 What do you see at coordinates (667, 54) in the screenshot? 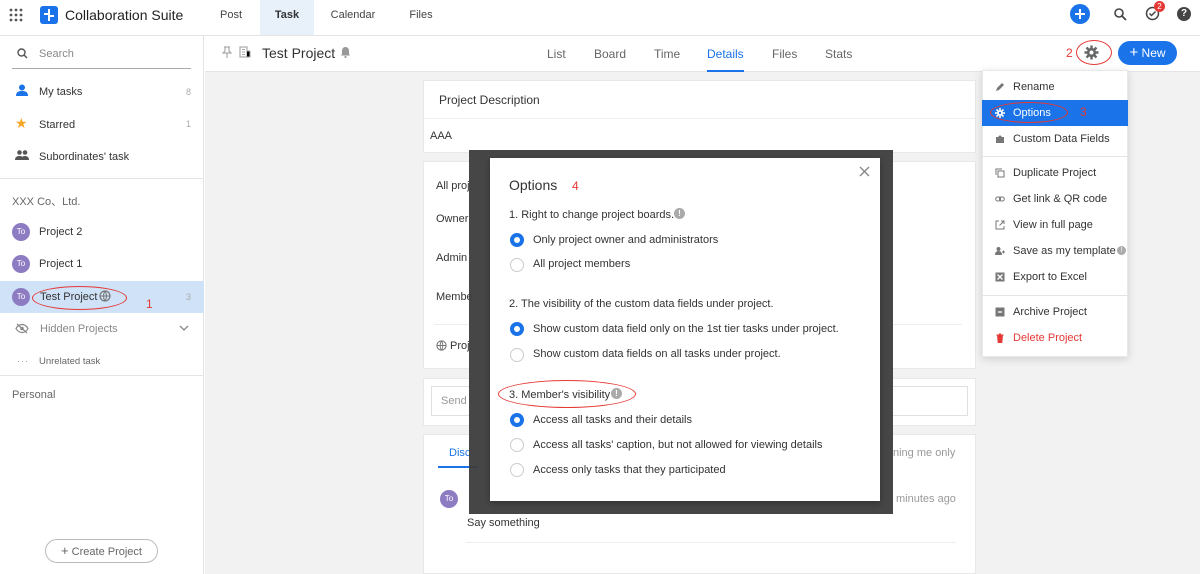
I see `tab-time: Time` at bounding box center [667, 54].